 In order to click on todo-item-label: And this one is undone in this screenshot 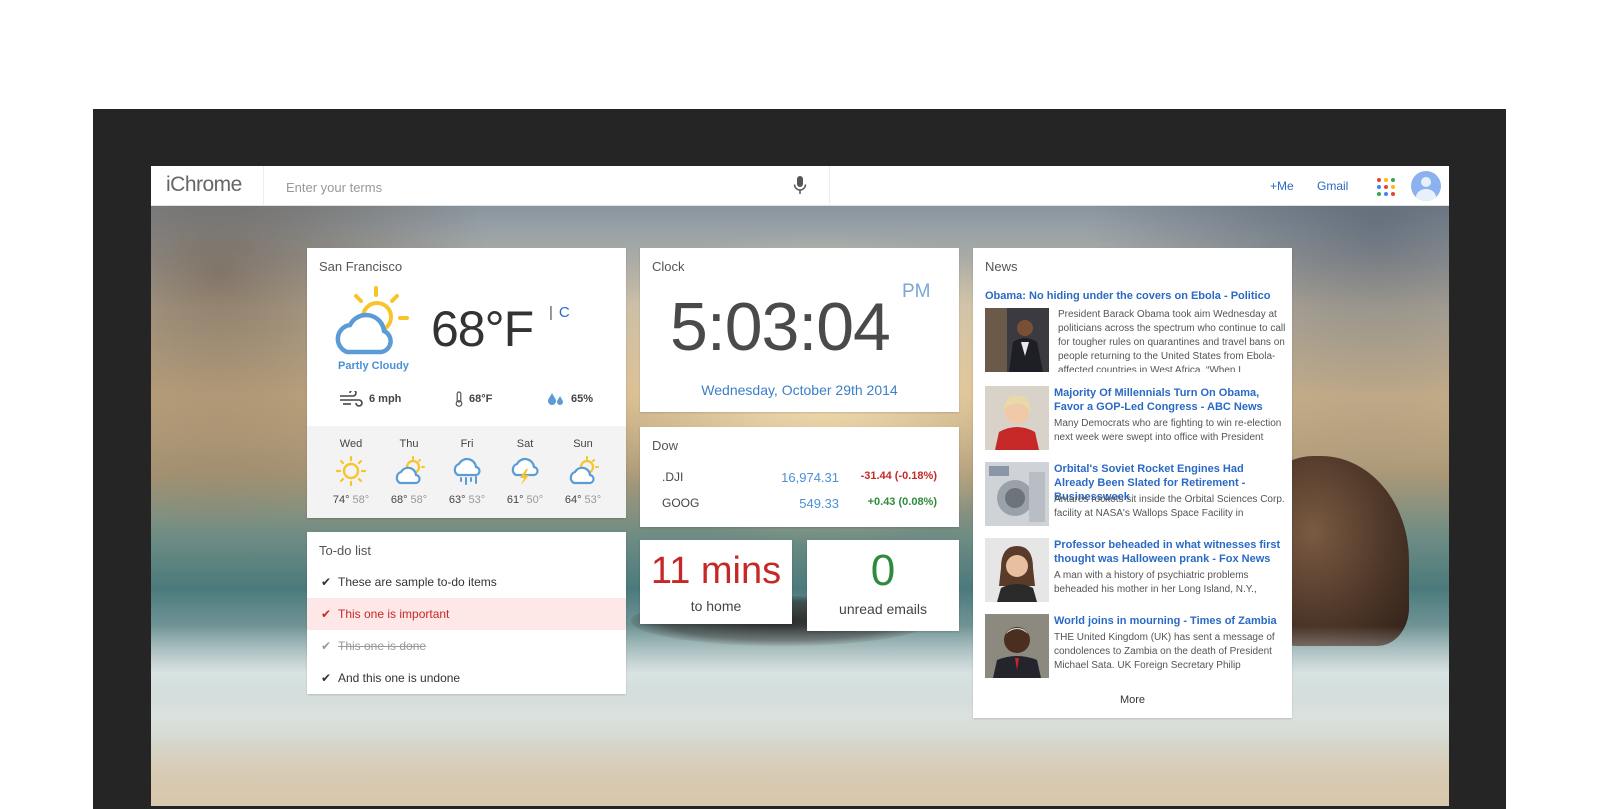, I will do `click(399, 678)`.